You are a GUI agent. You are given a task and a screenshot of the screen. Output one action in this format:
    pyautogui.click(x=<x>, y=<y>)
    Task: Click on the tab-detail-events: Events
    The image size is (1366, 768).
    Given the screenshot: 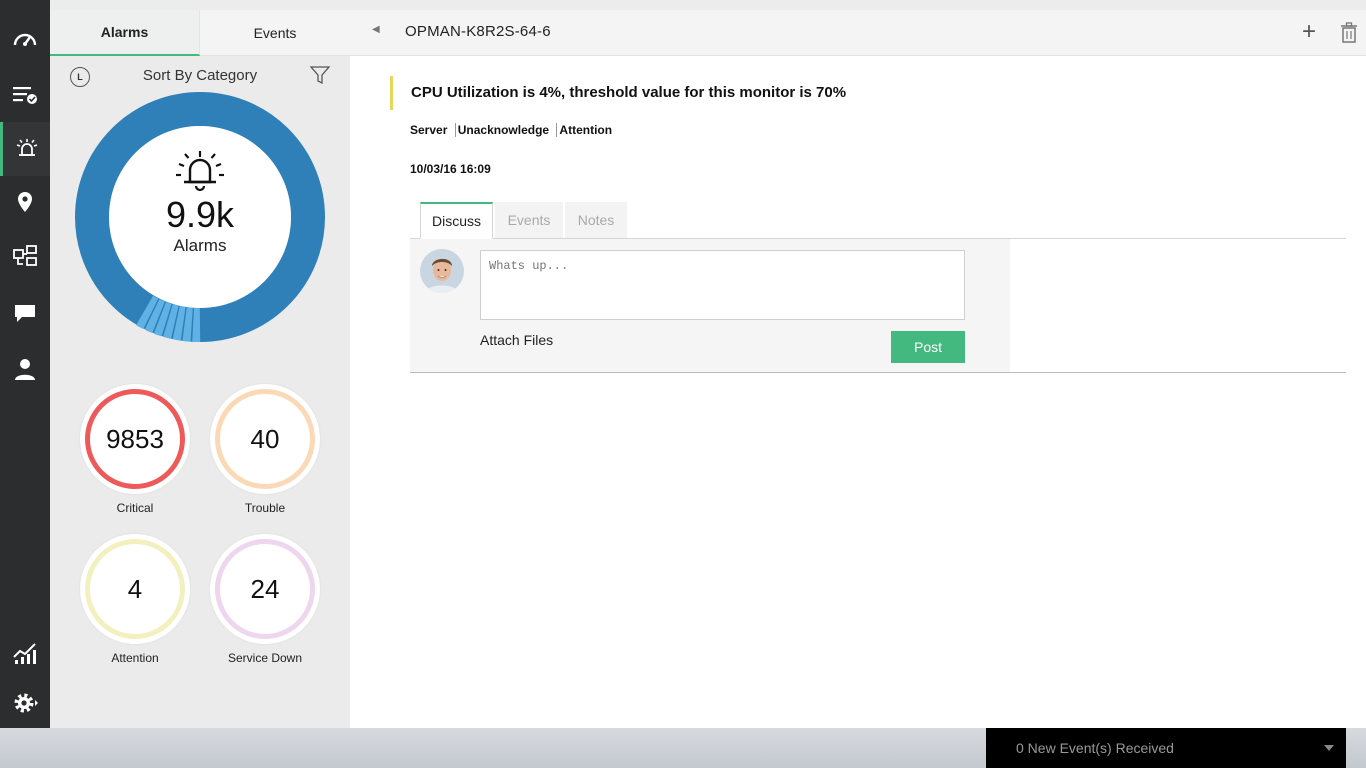 What is the action you would take?
    pyautogui.click(x=529, y=220)
    